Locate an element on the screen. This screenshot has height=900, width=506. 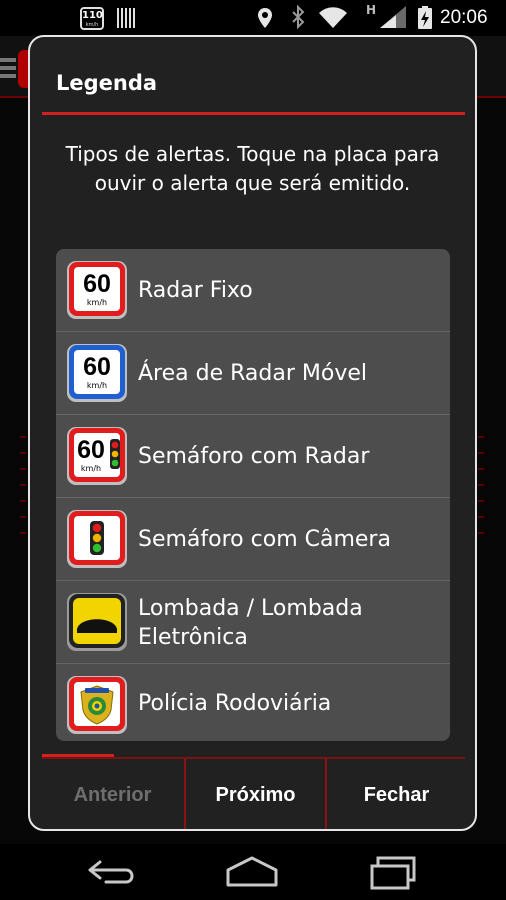
network-type-label: H is located at coordinates (371, 10).